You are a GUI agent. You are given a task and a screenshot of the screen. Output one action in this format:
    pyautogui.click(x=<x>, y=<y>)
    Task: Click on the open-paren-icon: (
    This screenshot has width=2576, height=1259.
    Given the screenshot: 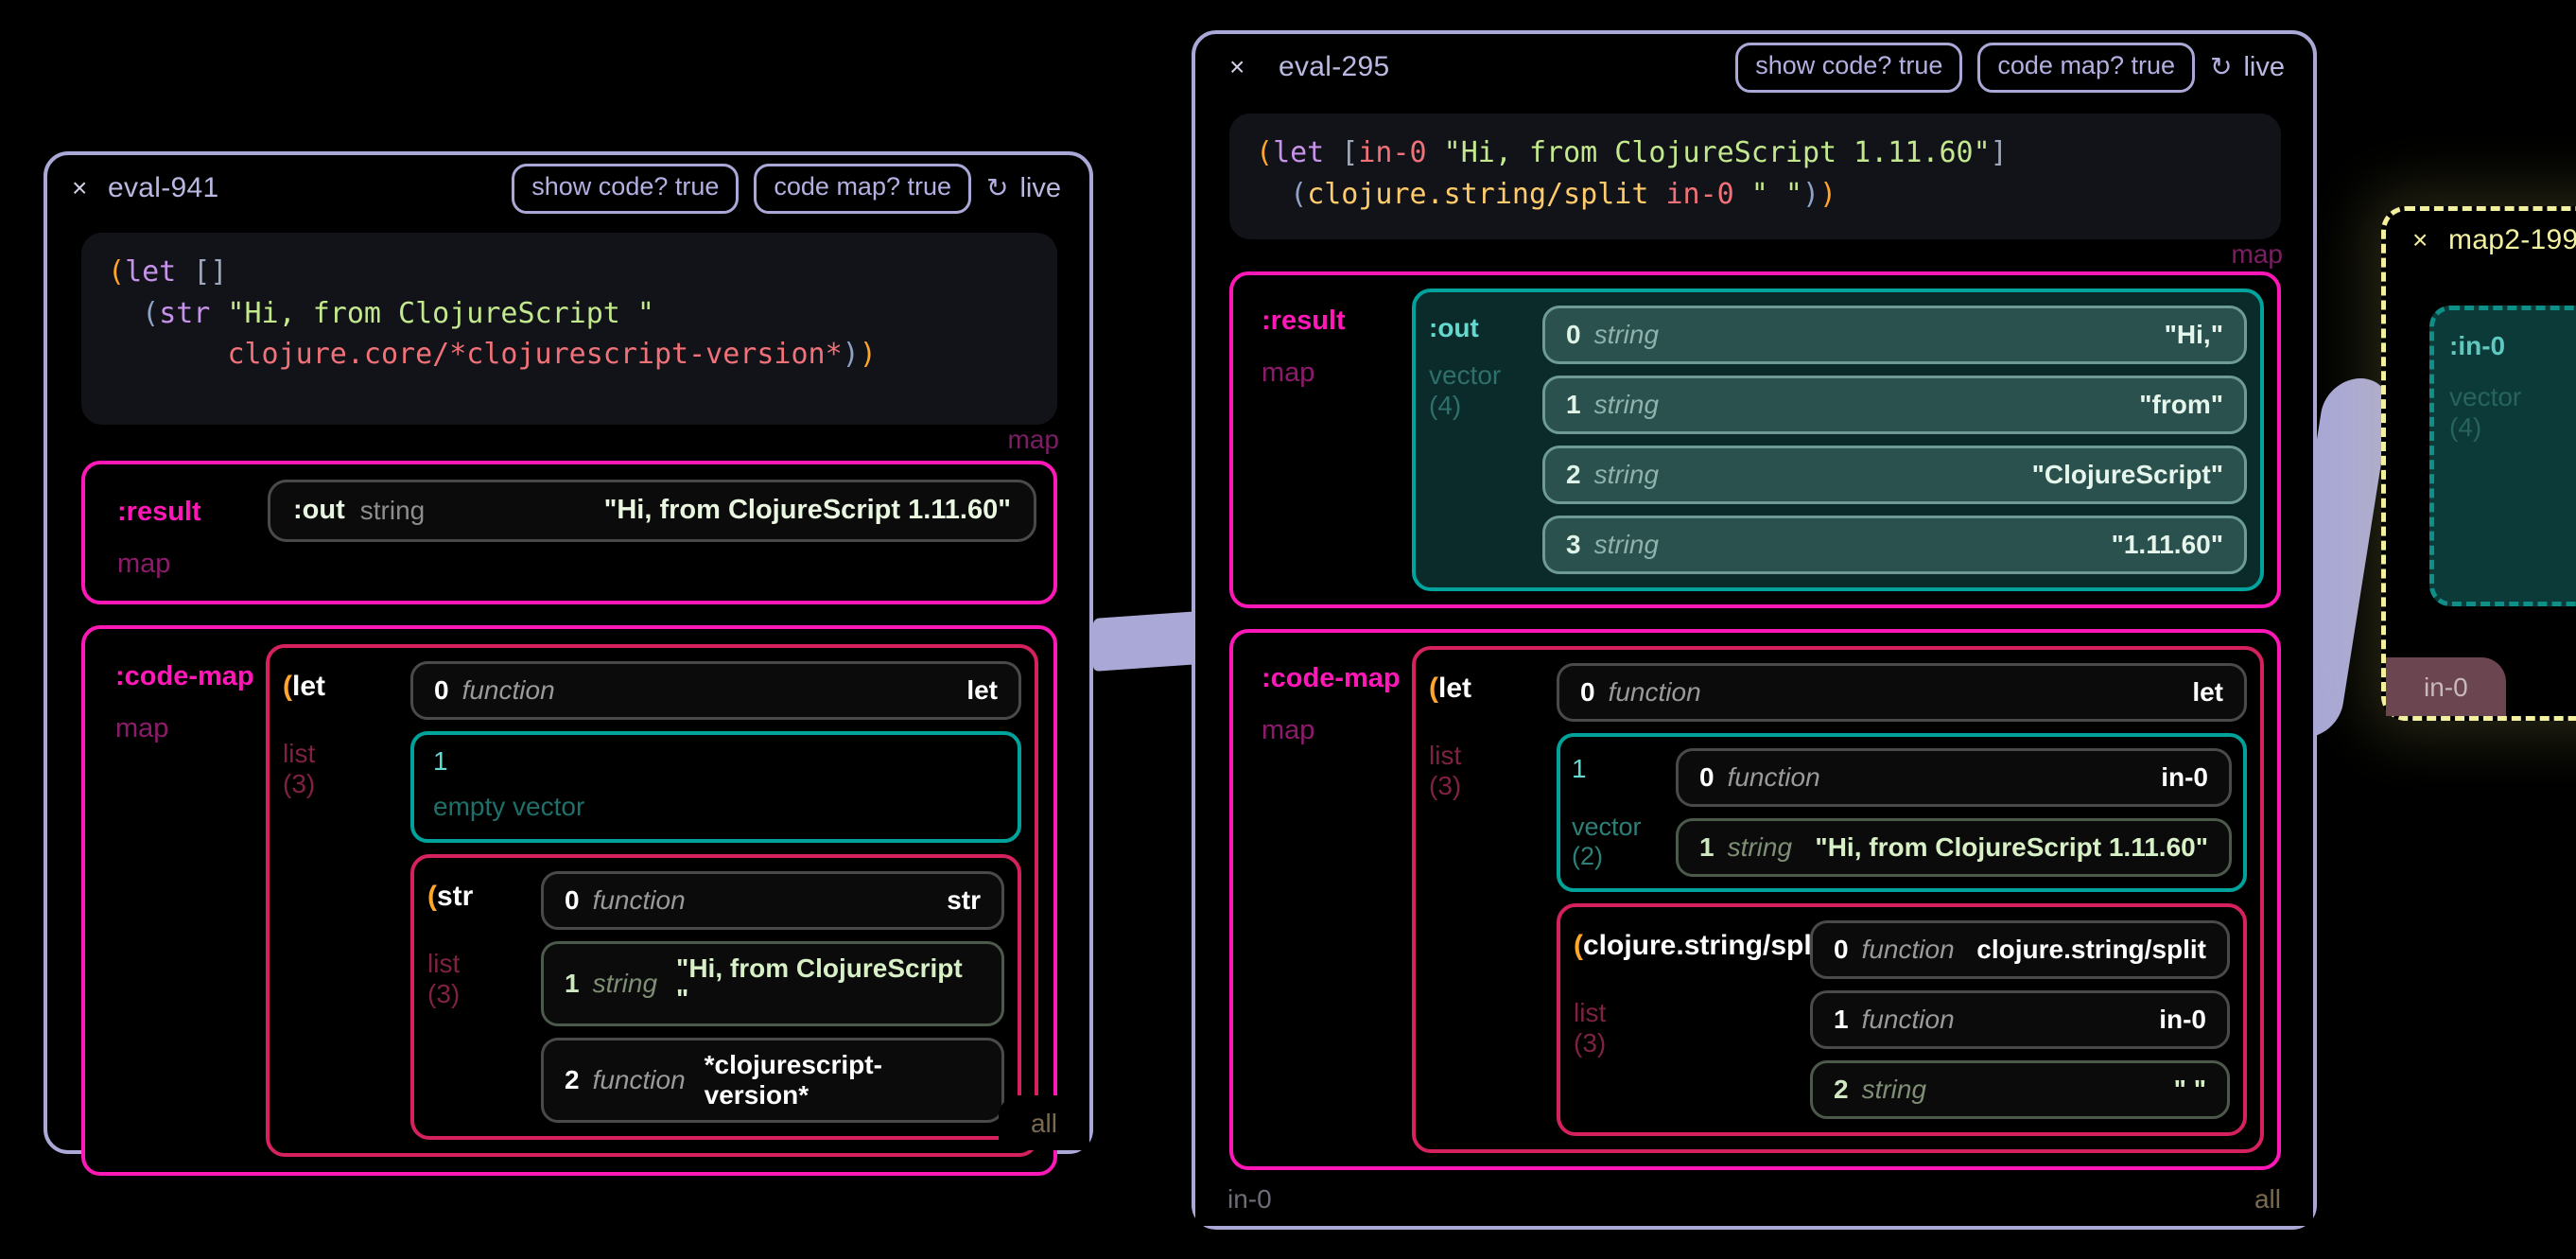 What is the action you would take?
    pyautogui.click(x=1433, y=688)
    